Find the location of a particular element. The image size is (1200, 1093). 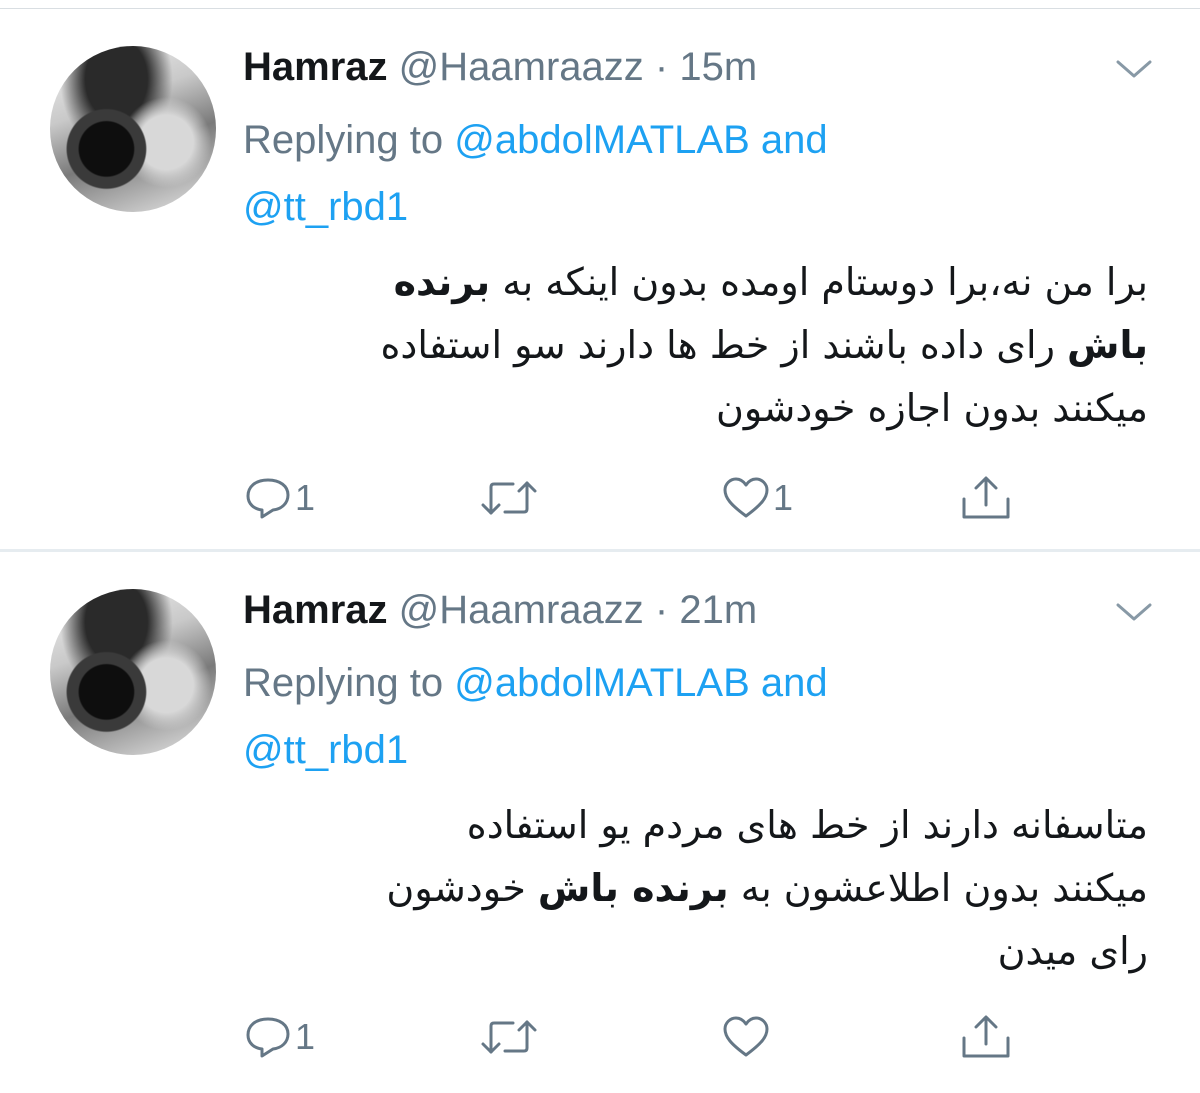

tweet-line: میکنند بدون اجازه خودشون is located at coordinates (931, 408).